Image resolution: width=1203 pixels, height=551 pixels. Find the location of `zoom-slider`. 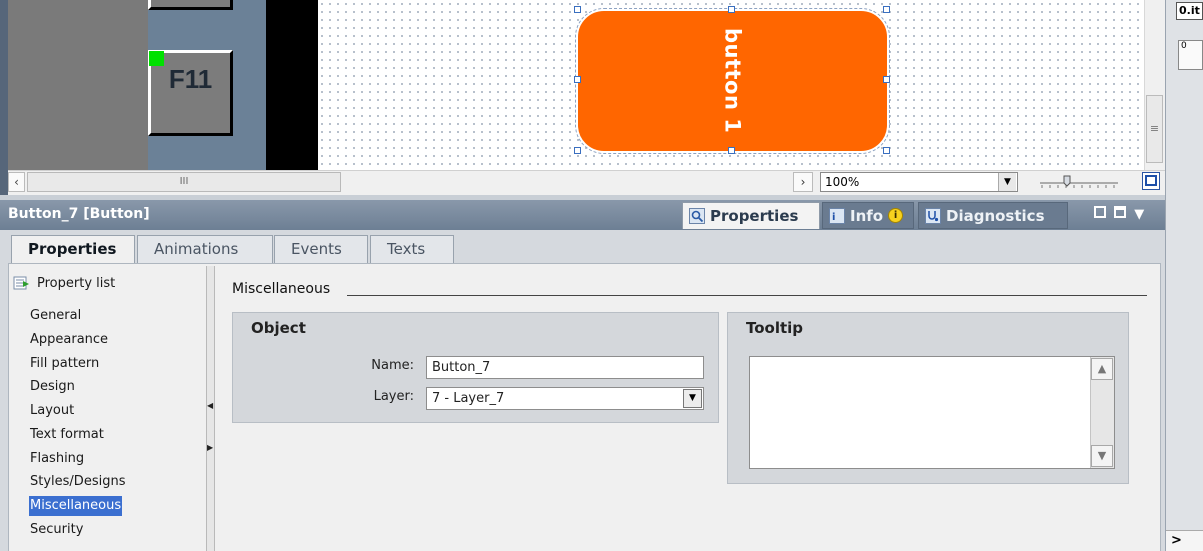

zoom-slider is located at coordinates (1080, 182).